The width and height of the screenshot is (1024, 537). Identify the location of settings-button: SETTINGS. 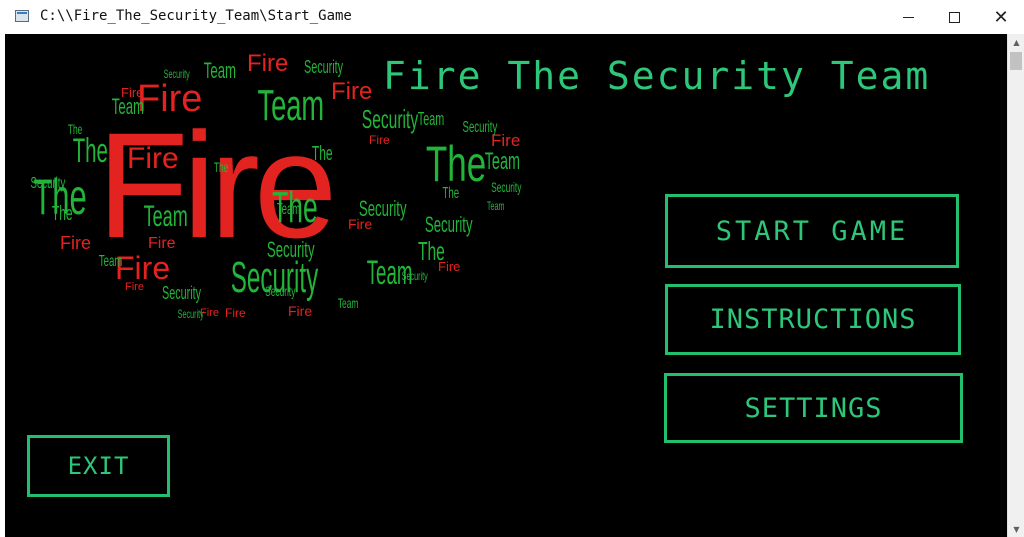
(813, 408).